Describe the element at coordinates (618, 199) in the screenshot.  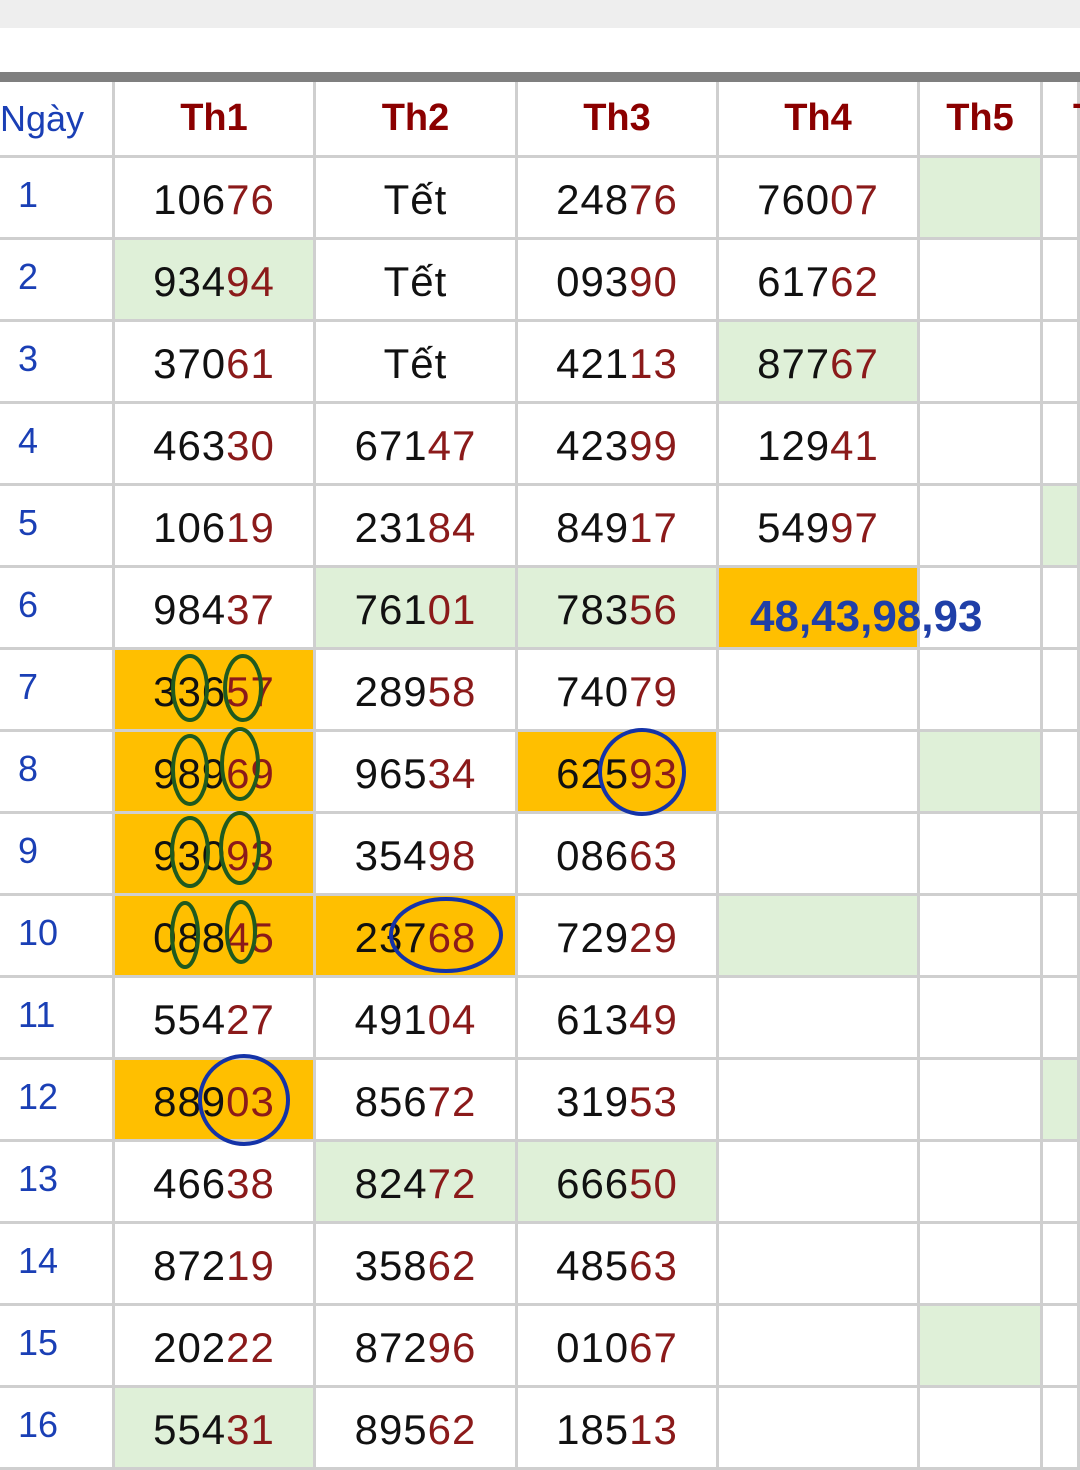
I see `result-cell: 248 76` at that location.